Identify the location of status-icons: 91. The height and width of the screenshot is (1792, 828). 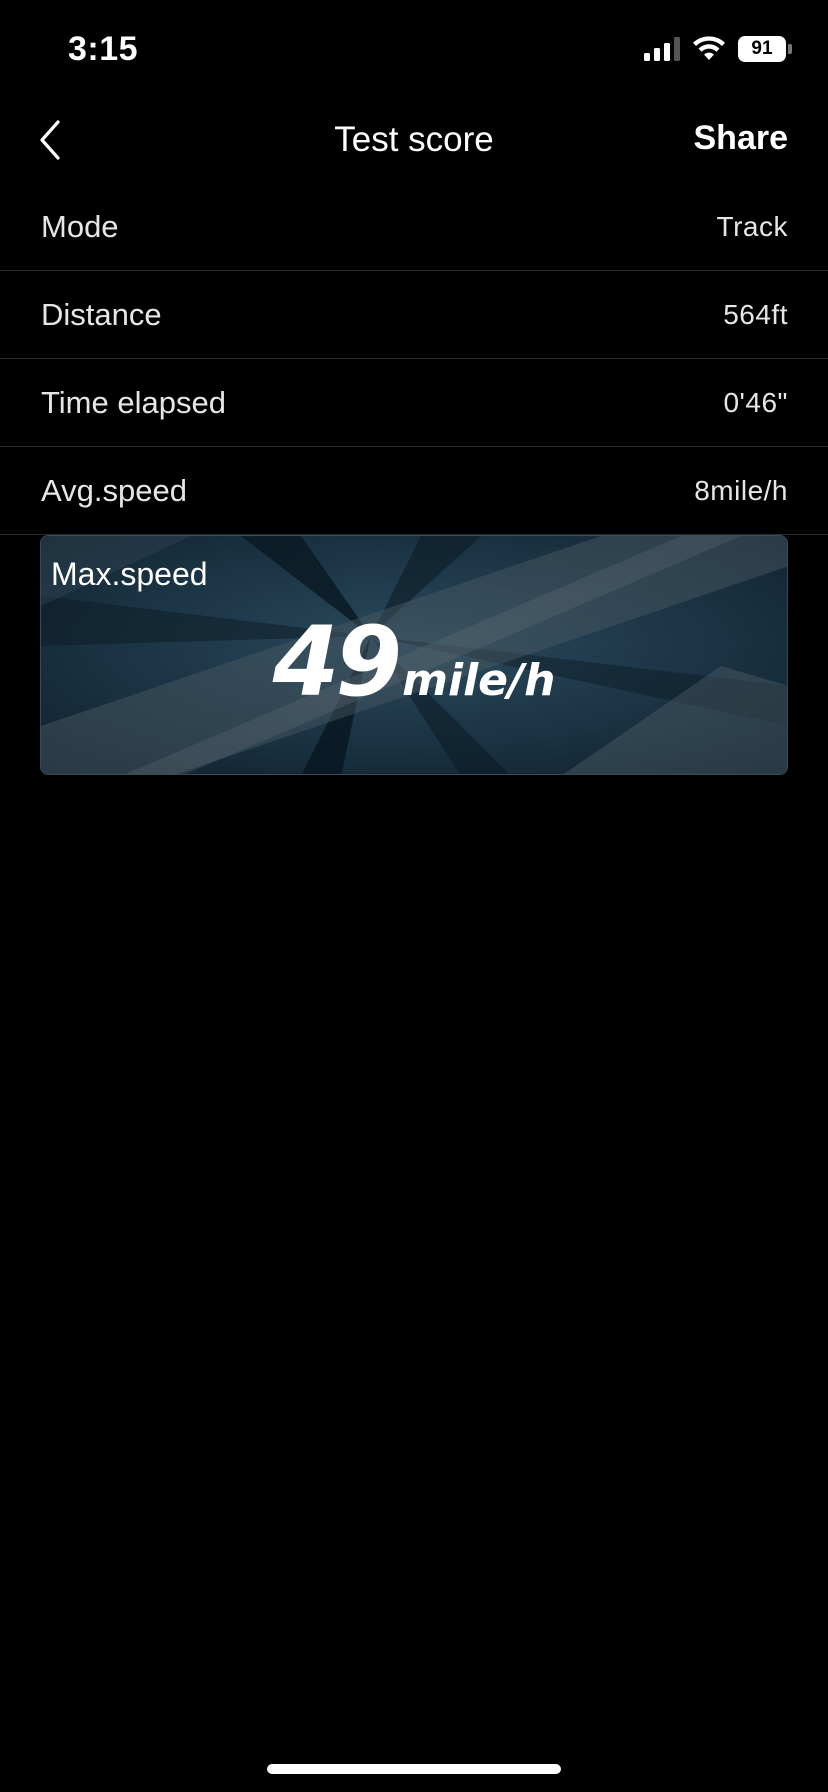
(718, 49).